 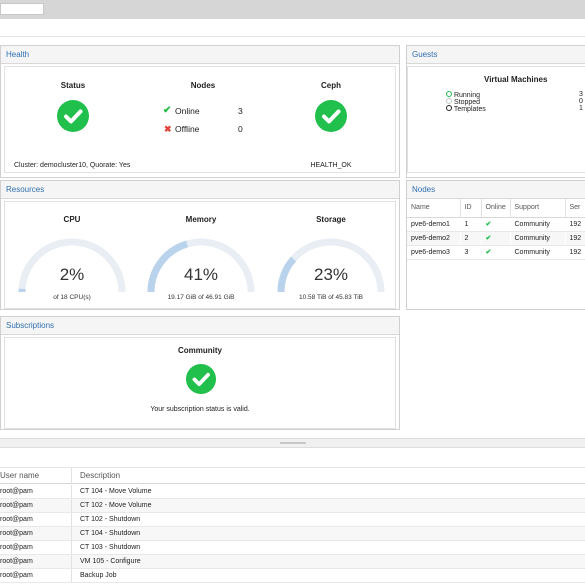 What do you see at coordinates (116, 505) in the screenshot?
I see `task-description: CT 102 - Move Volume` at bounding box center [116, 505].